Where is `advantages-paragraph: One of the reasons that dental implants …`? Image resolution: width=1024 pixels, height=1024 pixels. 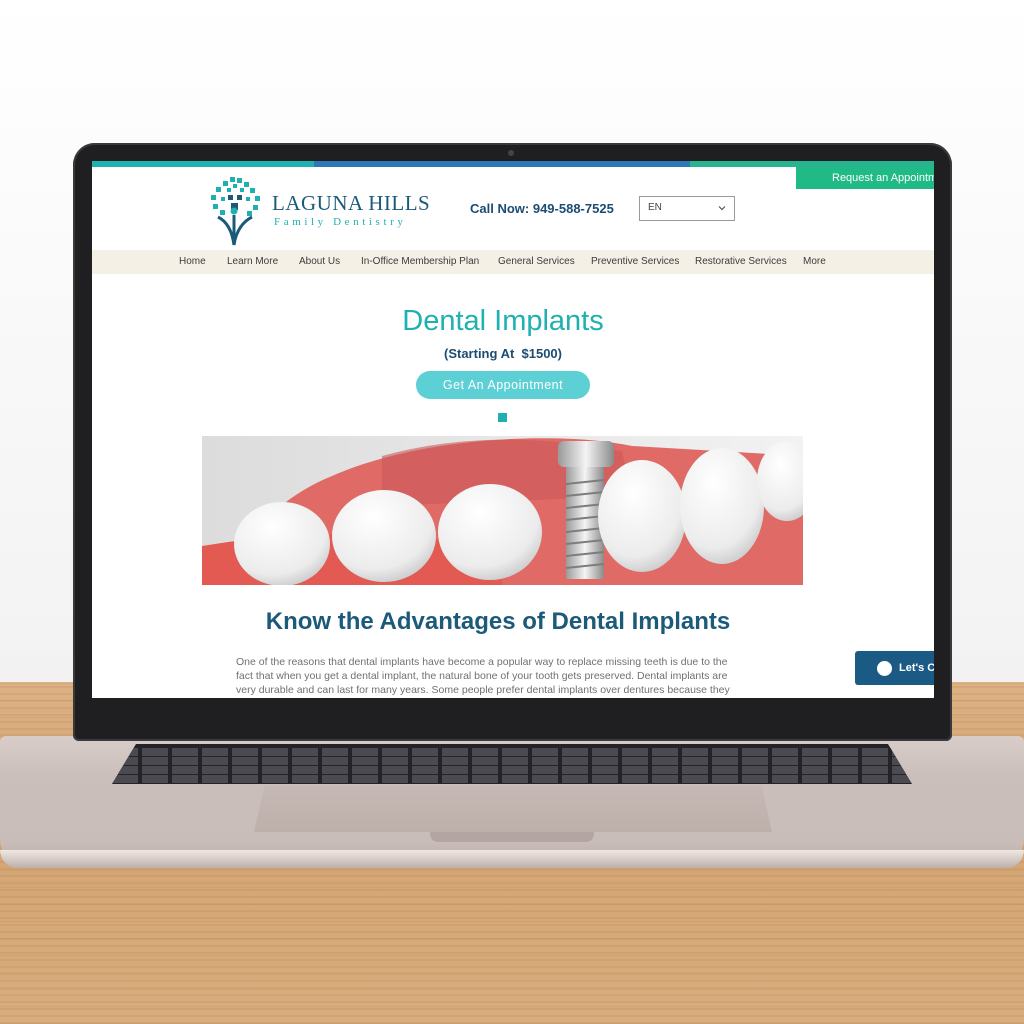
advantages-paragraph: One of the reasons that dental implants … is located at coordinates (503, 676).